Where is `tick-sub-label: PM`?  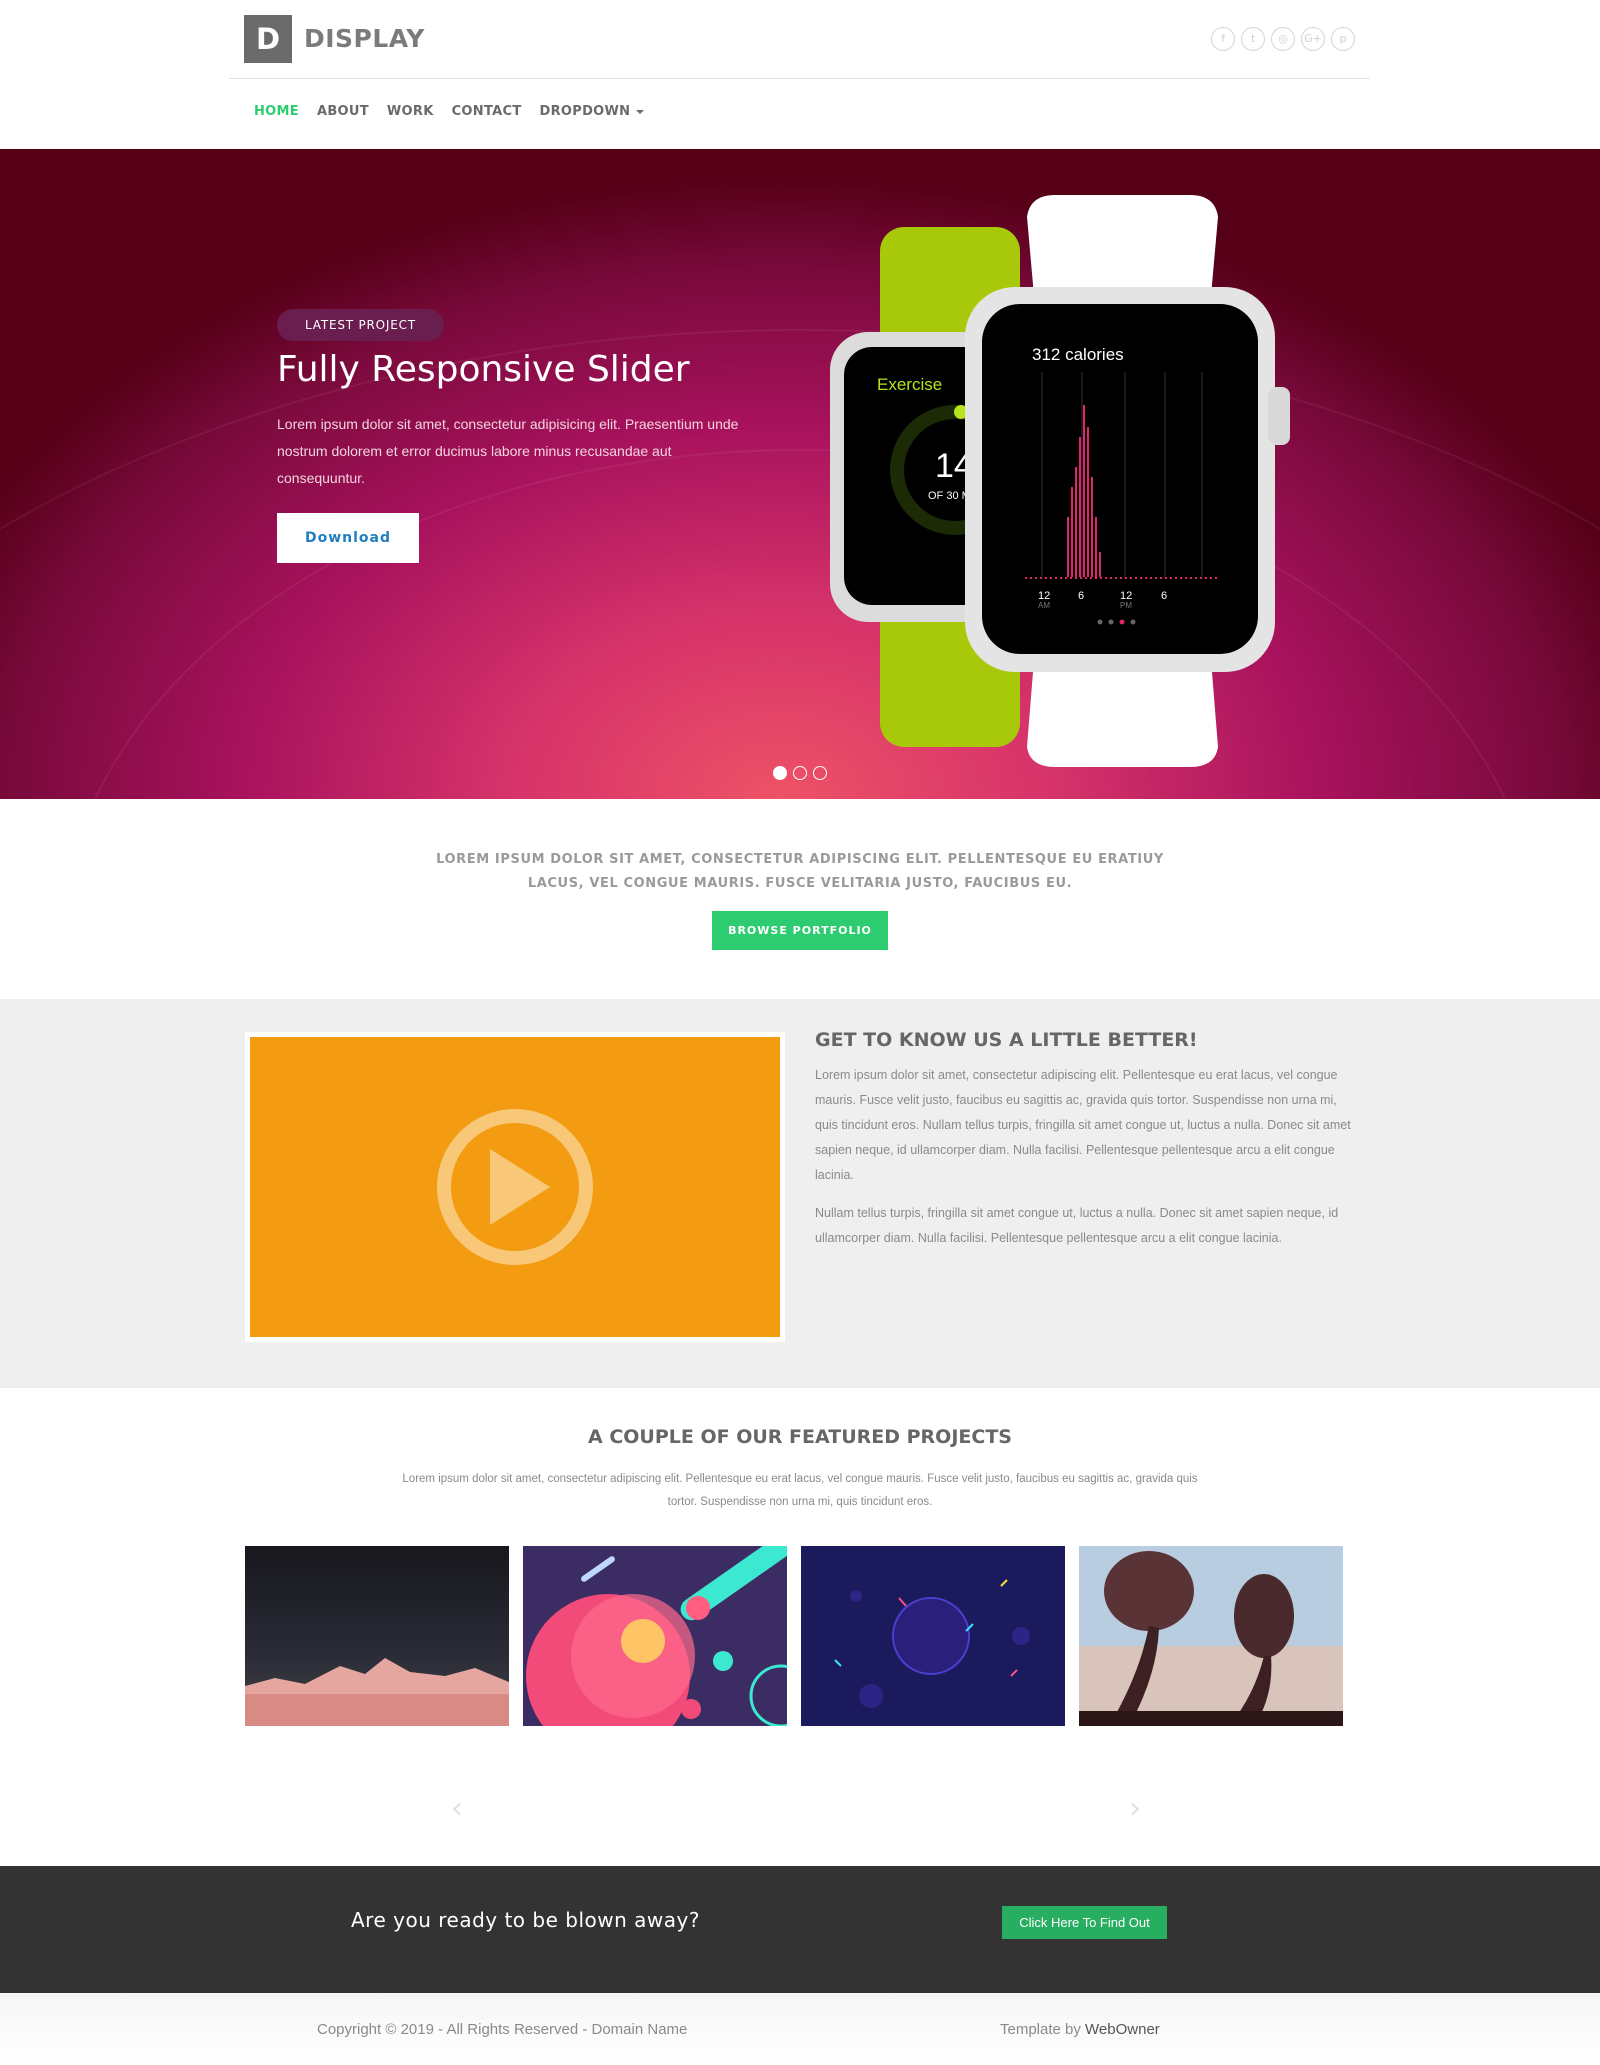 tick-sub-label: PM is located at coordinates (1126, 605).